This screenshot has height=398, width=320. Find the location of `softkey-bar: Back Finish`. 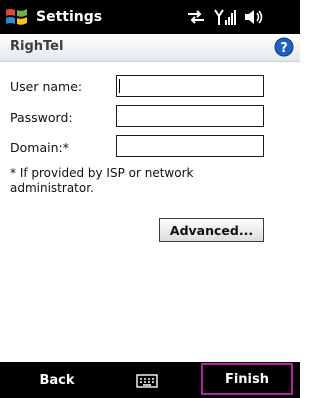

softkey-bar: Back Finish is located at coordinates (150, 380).